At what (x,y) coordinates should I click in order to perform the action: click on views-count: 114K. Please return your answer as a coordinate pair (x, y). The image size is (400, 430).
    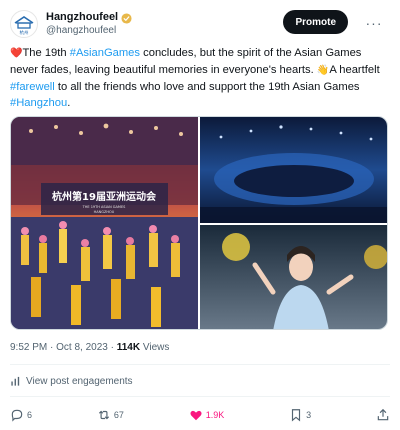
    Looking at the image, I should click on (128, 347).